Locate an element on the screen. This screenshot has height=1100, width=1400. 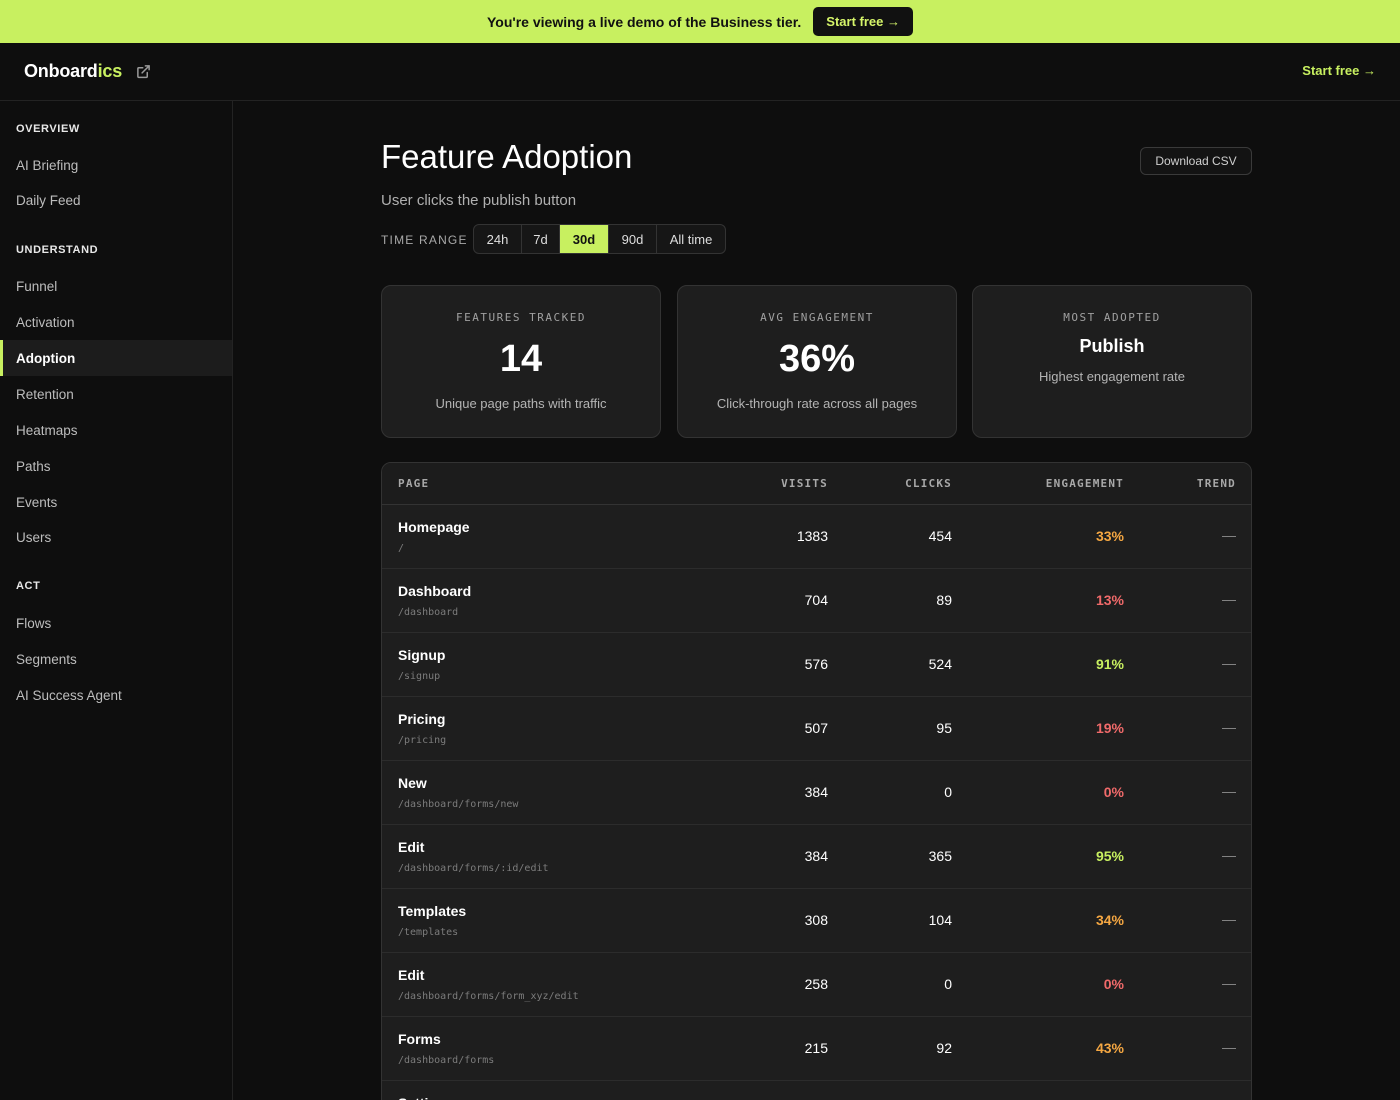
clicks-value: 524 is located at coordinates (940, 664).